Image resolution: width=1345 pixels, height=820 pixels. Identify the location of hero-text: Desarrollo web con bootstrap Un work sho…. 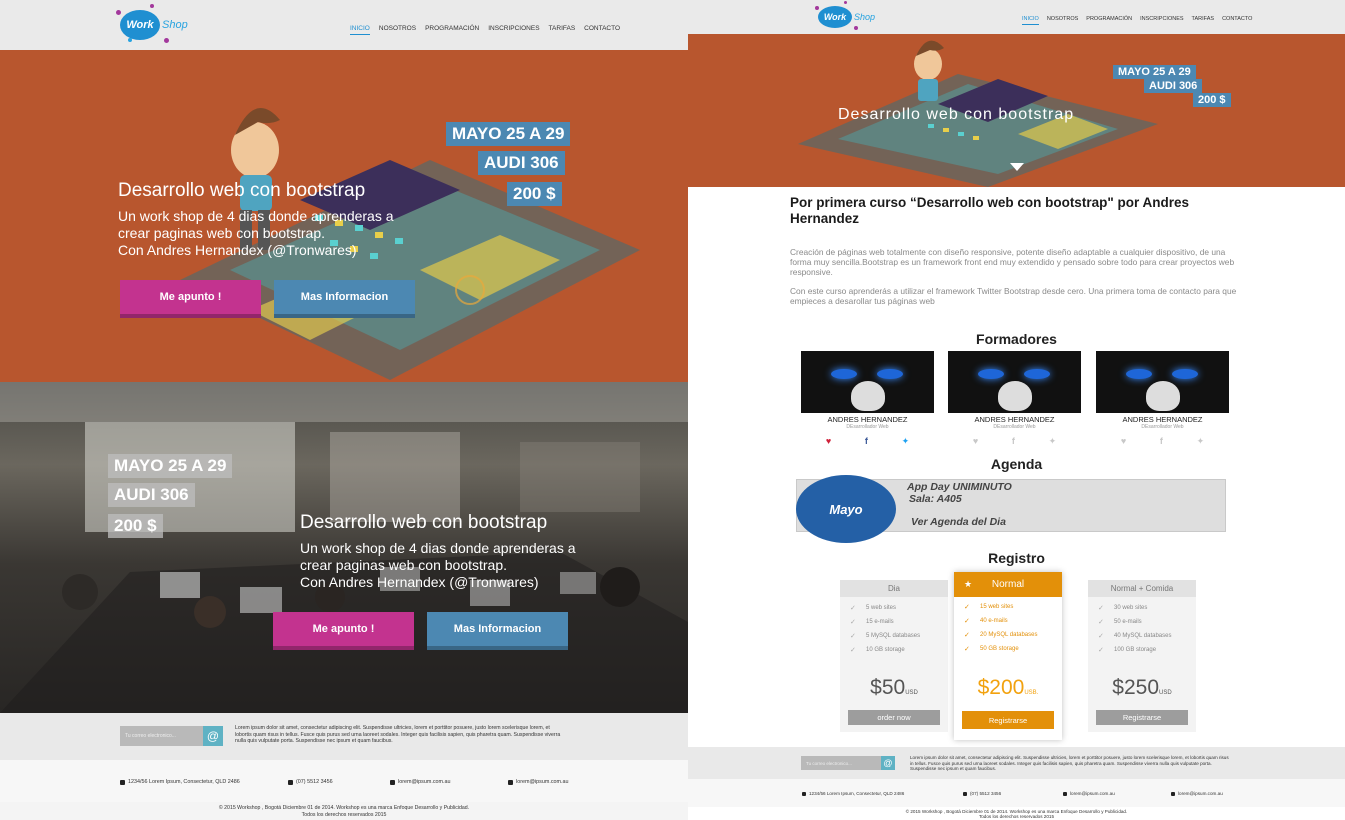
(268, 219).